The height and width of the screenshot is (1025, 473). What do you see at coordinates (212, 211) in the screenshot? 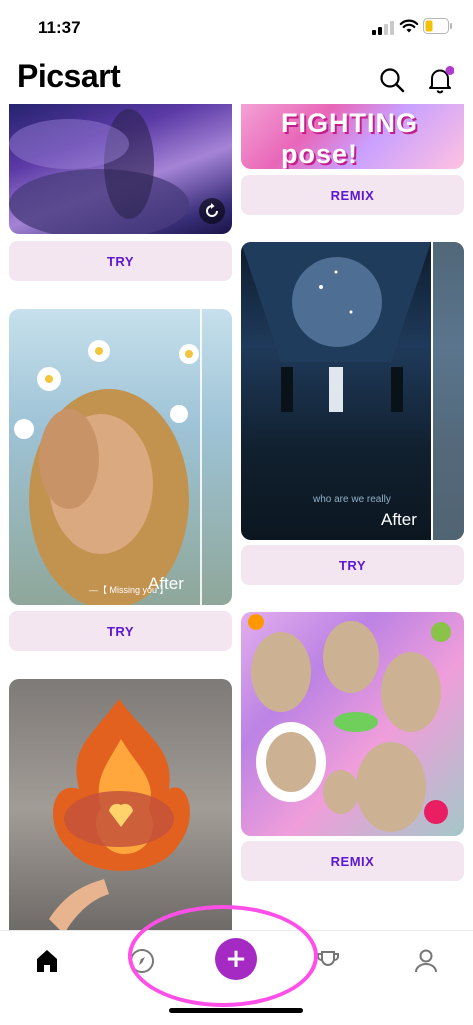
I see `replay-icon` at bounding box center [212, 211].